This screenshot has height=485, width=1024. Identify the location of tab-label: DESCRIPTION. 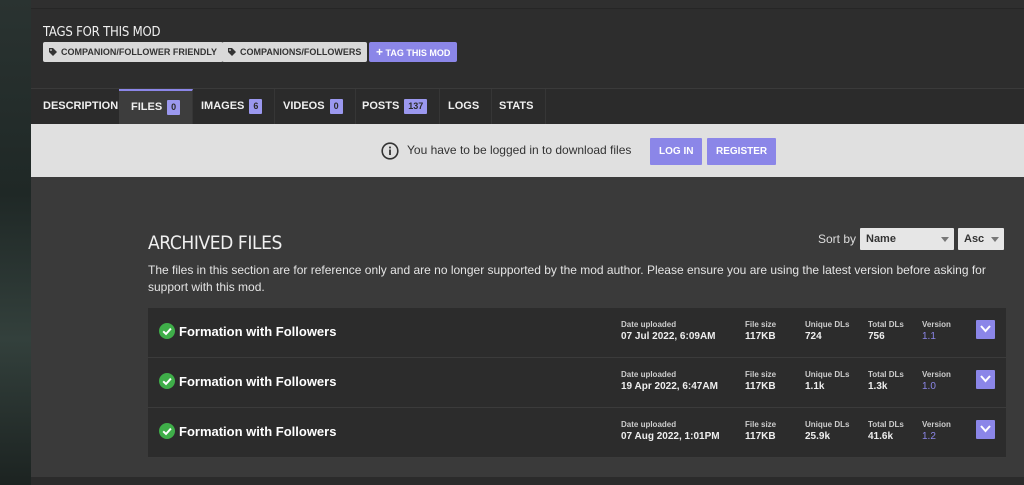
(81, 106).